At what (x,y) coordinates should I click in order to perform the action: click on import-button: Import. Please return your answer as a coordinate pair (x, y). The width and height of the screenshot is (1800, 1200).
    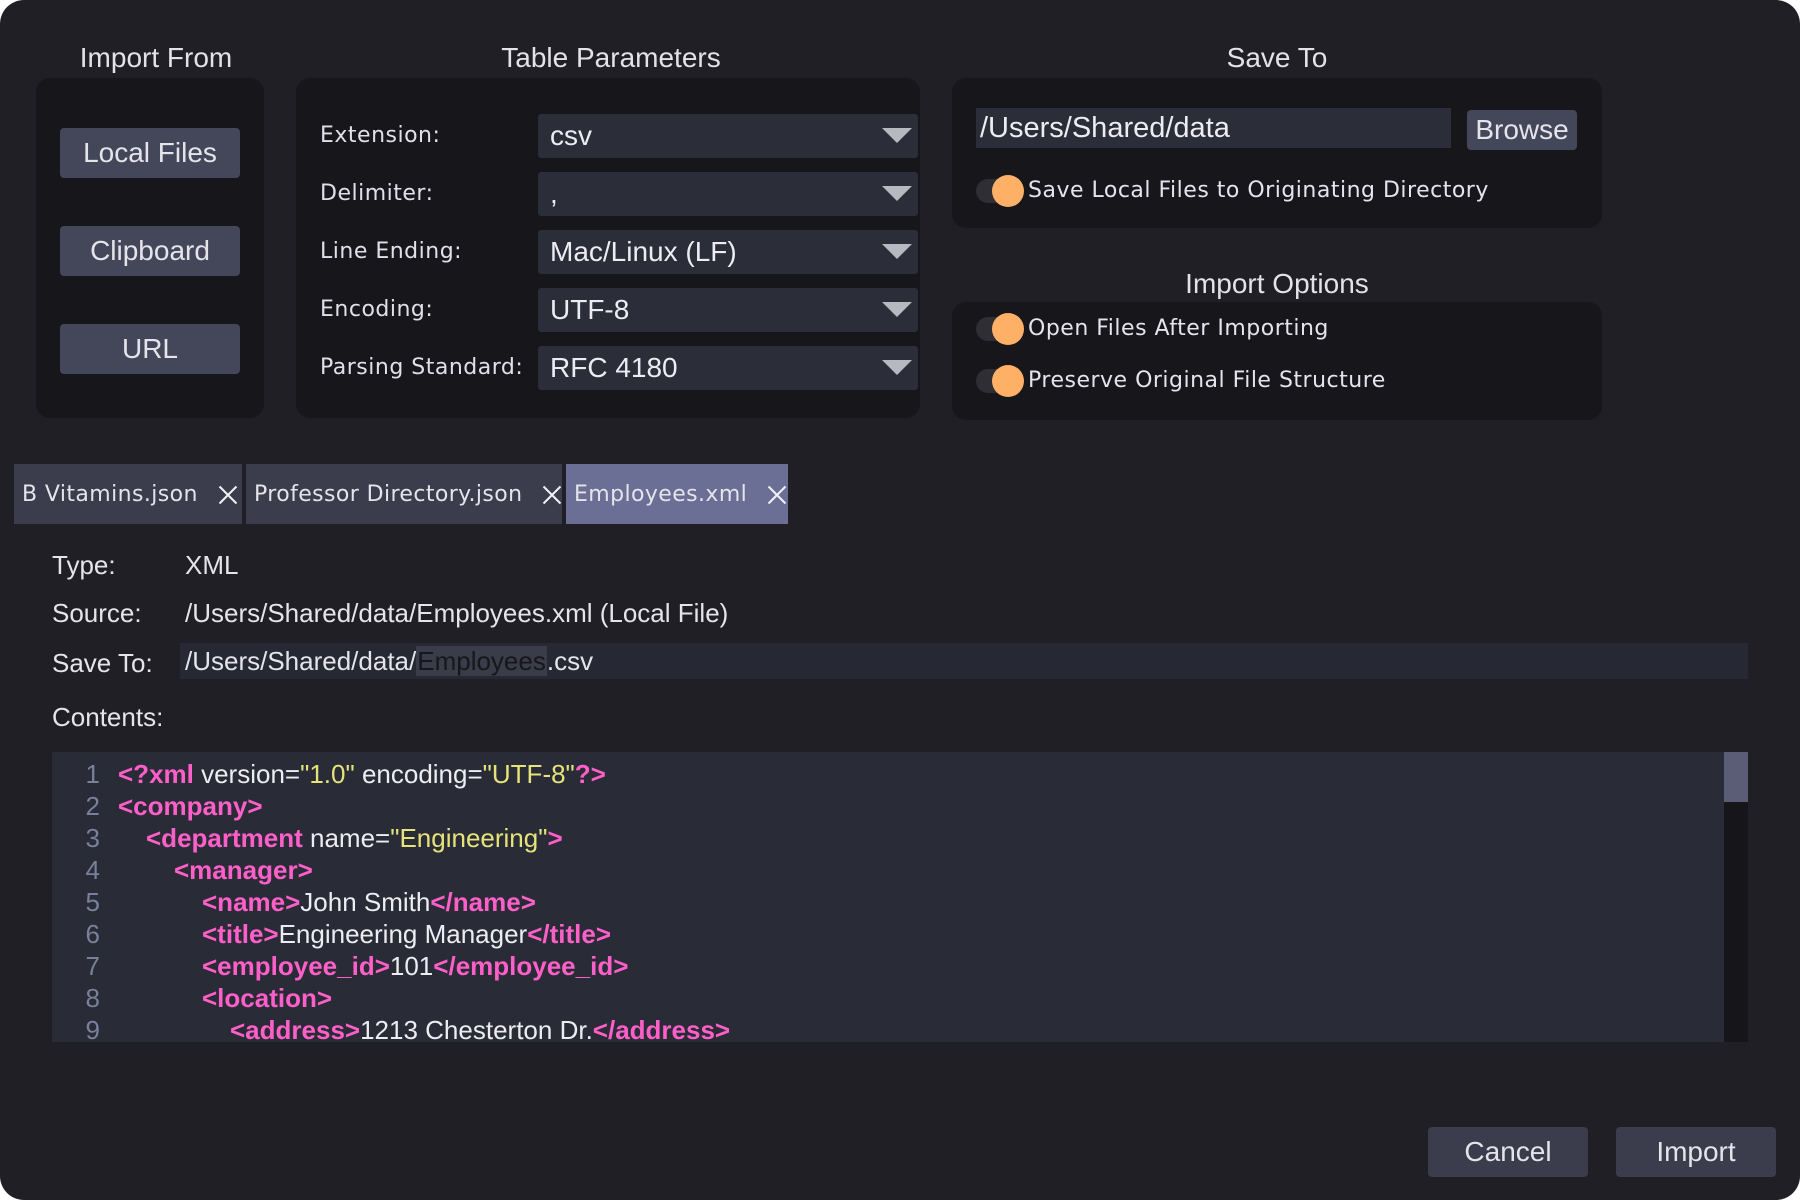
    Looking at the image, I should click on (1696, 1152).